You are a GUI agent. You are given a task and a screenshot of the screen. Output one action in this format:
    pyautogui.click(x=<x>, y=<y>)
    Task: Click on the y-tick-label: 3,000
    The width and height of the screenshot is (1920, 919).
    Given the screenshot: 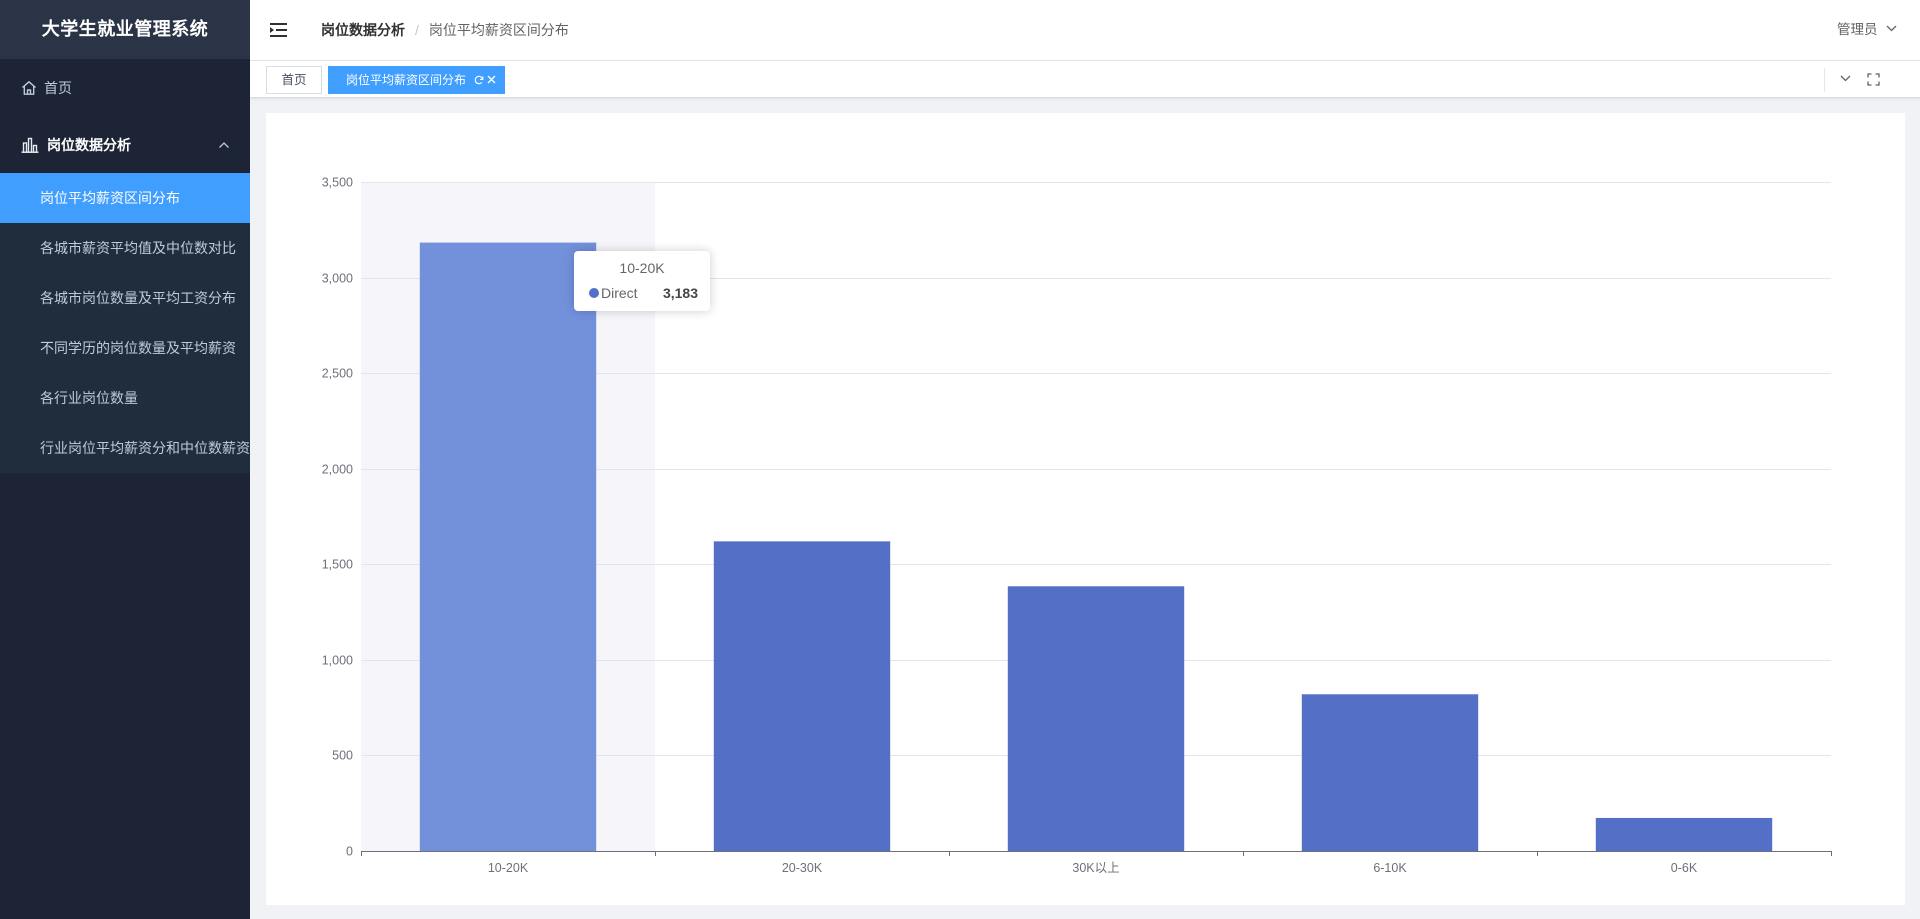 What is the action you would take?
    pyautogui.click(x=337, y=279)
    